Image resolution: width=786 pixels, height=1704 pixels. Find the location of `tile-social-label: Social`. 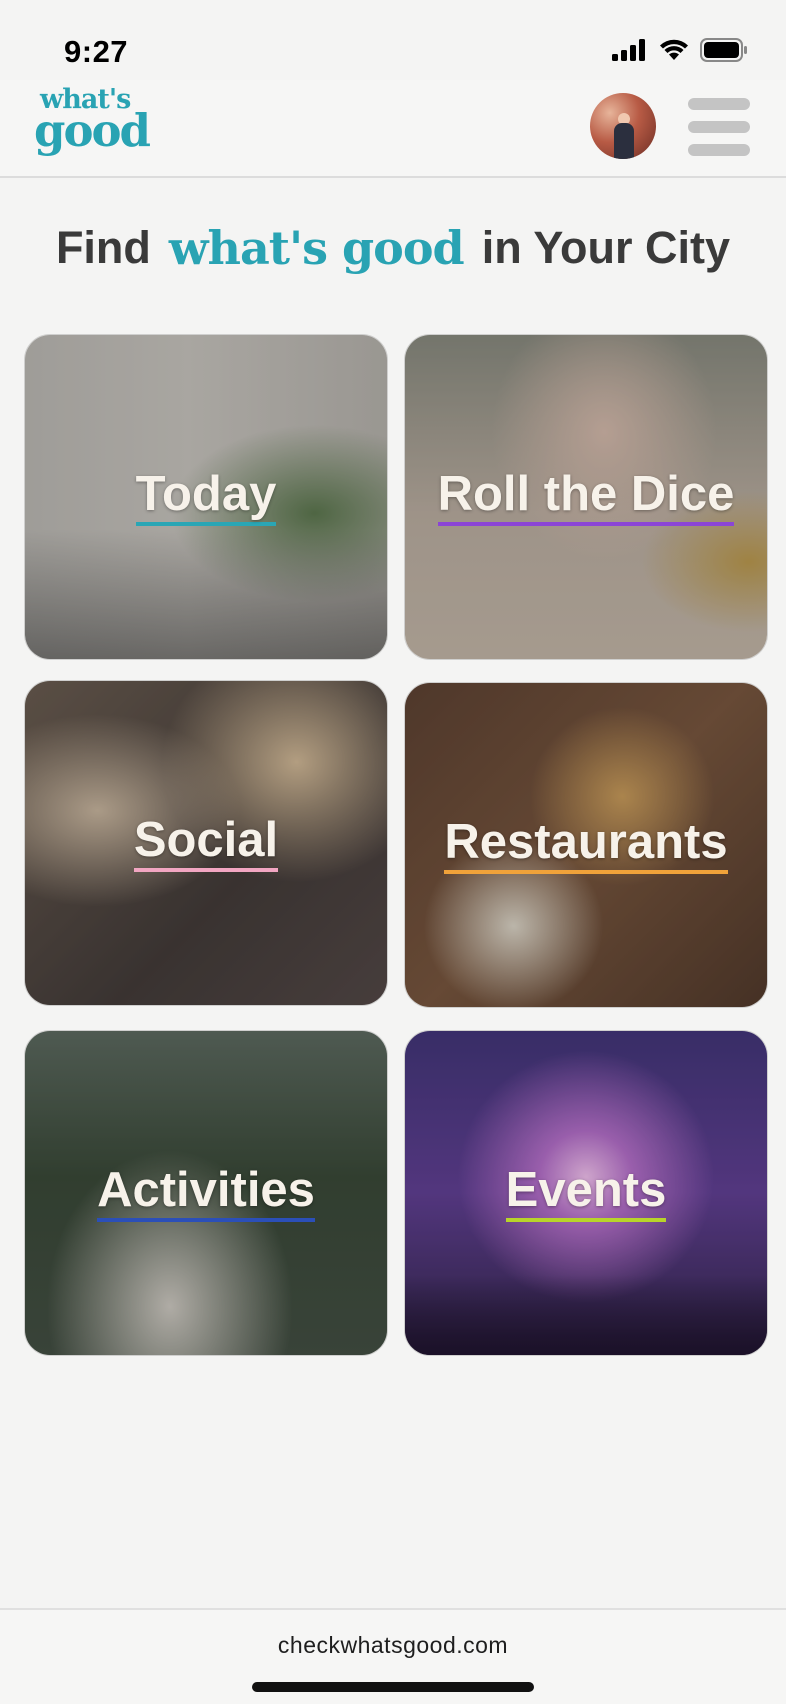

tile-social-label: Social is located at coordinates (206, 843).